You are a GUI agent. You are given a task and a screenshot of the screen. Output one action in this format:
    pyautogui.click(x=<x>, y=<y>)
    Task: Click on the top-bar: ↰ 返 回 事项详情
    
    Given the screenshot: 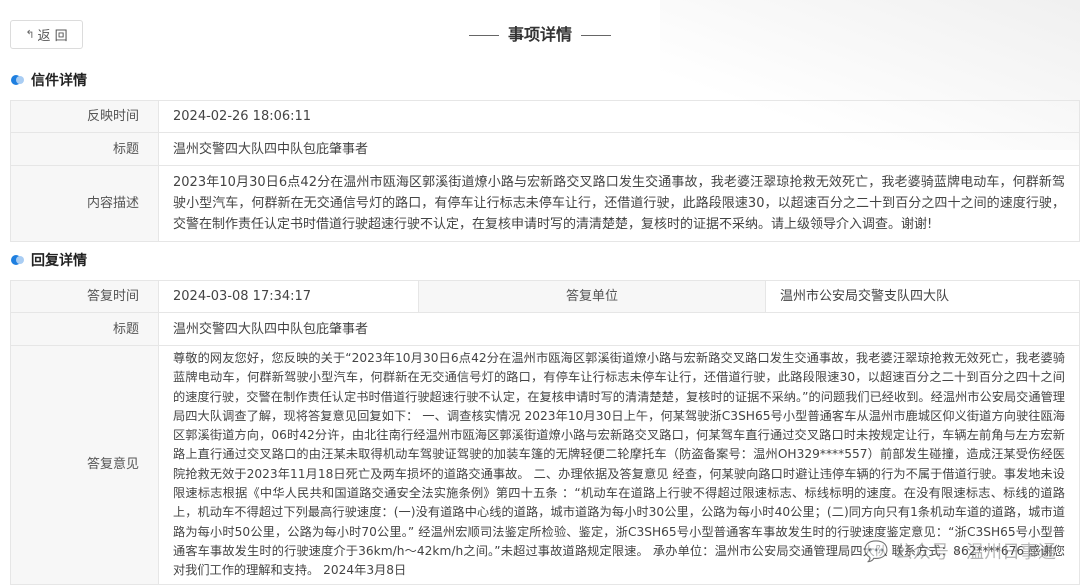 What is the action you would take?
    pyautogui.click(x=540, y=32)
    